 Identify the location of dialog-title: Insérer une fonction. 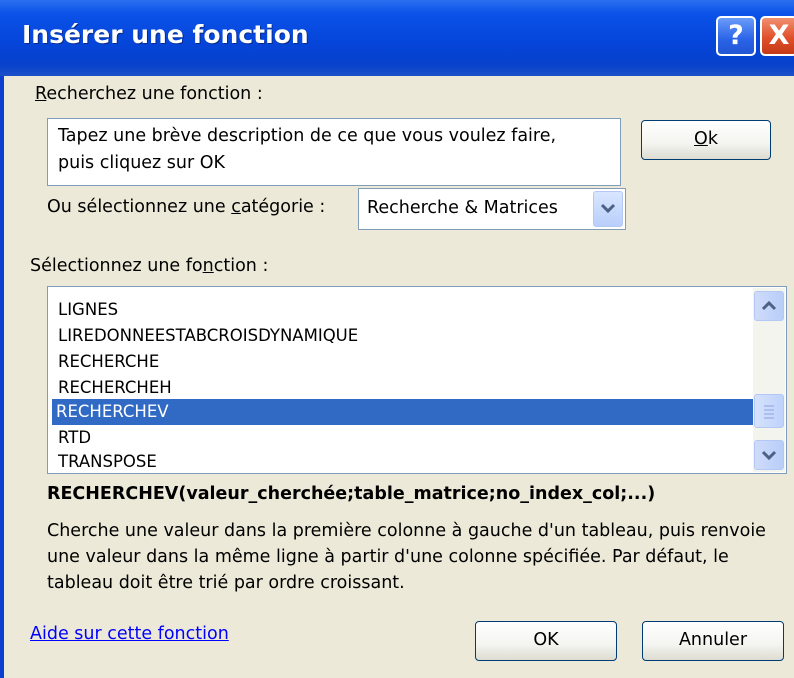
(165, 34).